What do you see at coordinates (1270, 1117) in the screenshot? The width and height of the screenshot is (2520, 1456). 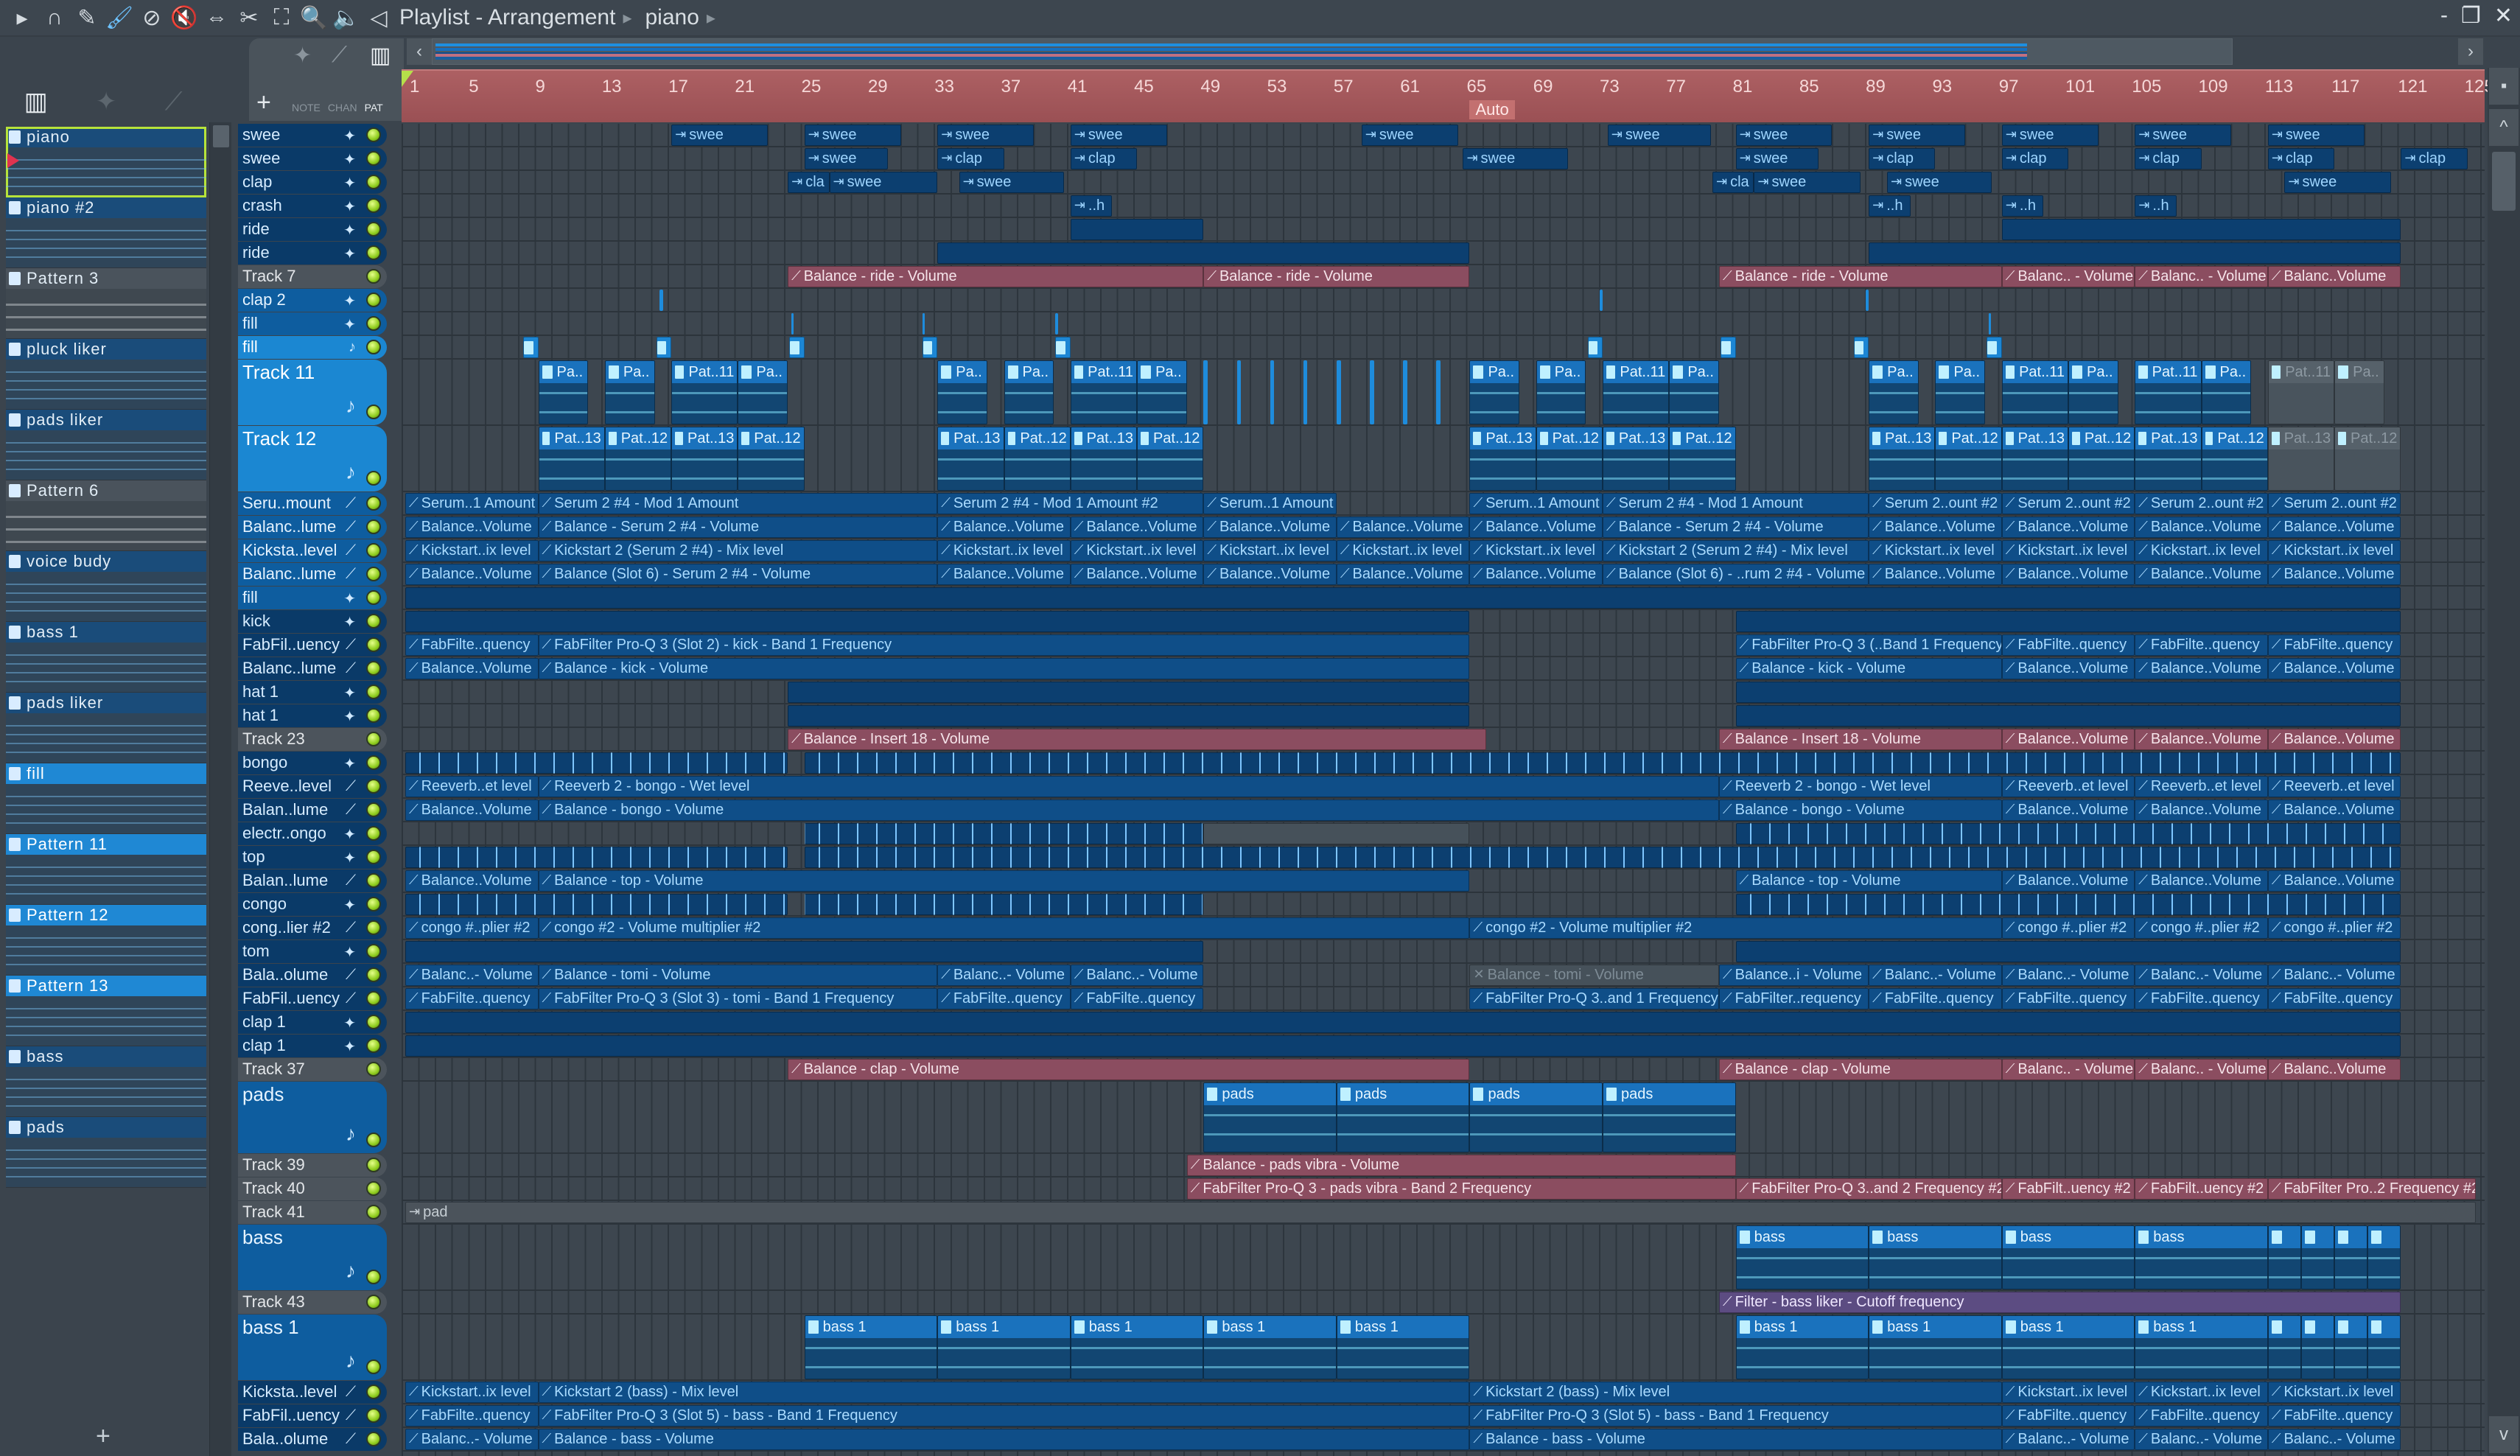 I see `pattern-clip: pads` at bounding box center [1270, 1117].